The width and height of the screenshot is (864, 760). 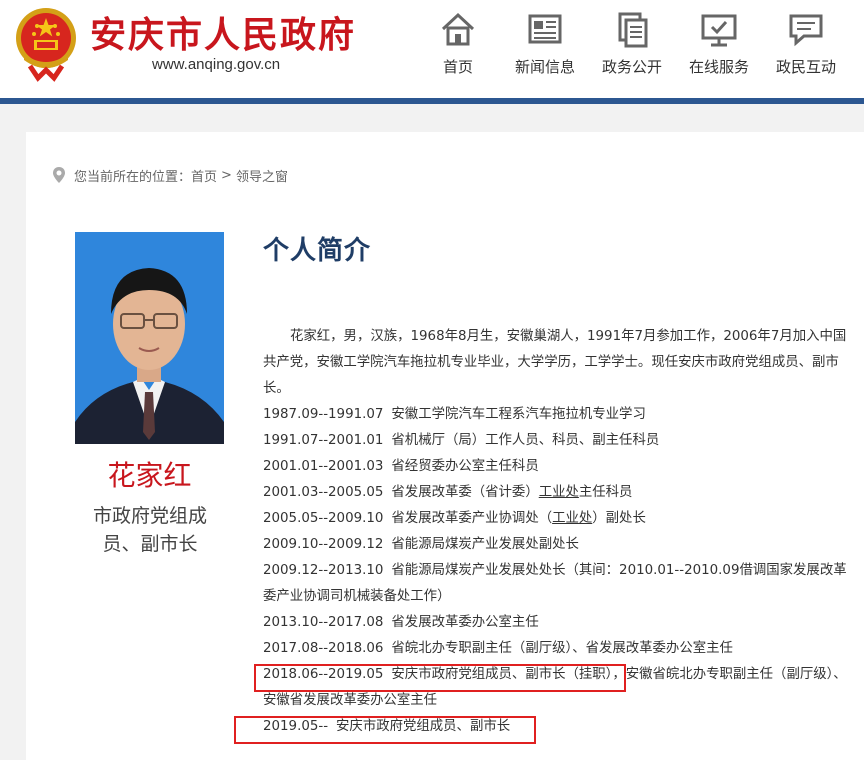 What do you see at coordinates (46, 44) in the screenshot?
I see `national-emblem-icon` at bounding box center [46, 44].